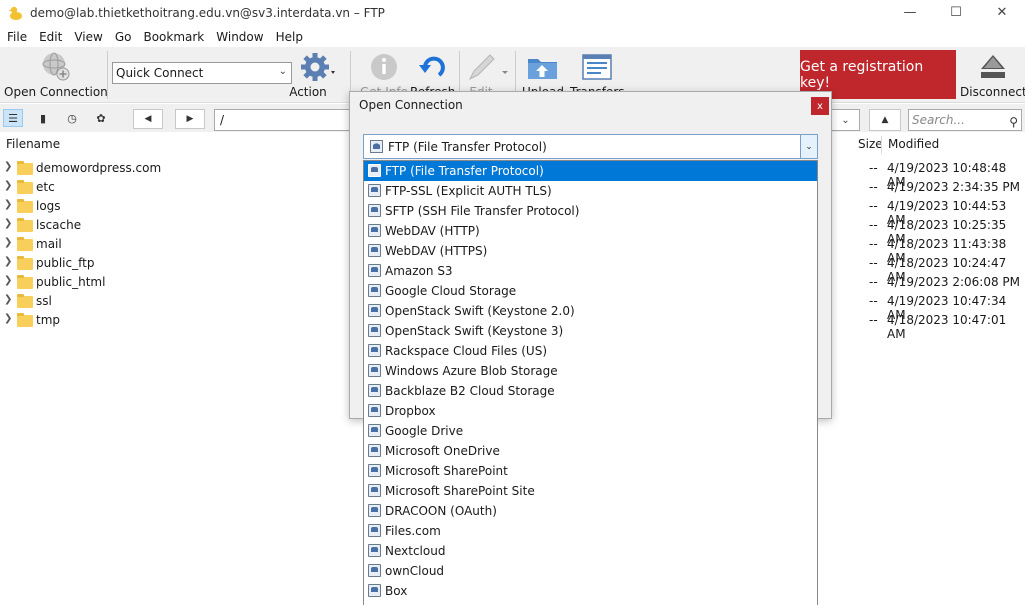 This screenshot has height=605, width=1025. Describe the element at coordinates (590, 571) in the screenshot. I see `protocol-option-owncloud: ownCloud` at that location.